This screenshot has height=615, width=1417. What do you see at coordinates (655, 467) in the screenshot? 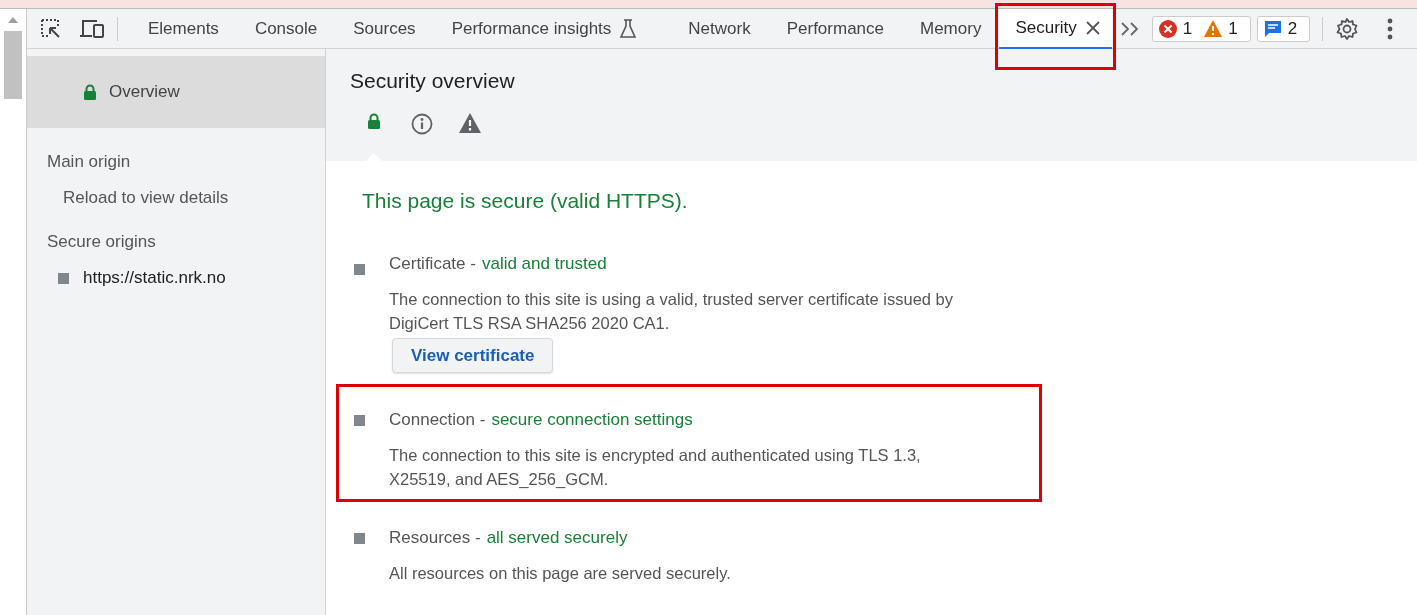
I see `description-text: The connection to this site is encrypted and authenticated using TLS 1.3, X25519, and AES_256_GCM.` at bounding box center [655, 467].